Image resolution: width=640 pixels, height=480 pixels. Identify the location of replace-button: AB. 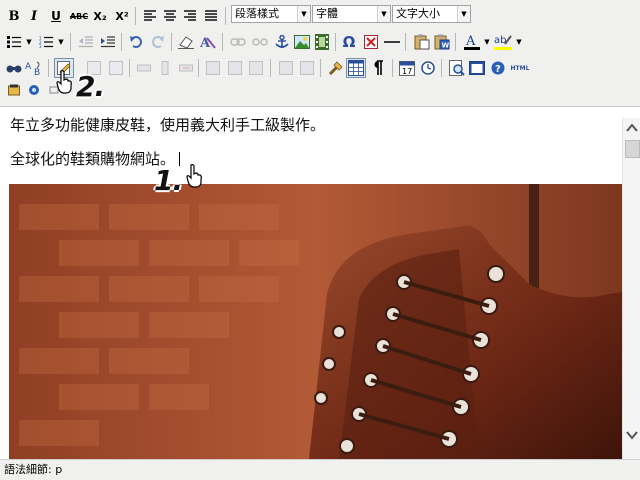
(34, 68).